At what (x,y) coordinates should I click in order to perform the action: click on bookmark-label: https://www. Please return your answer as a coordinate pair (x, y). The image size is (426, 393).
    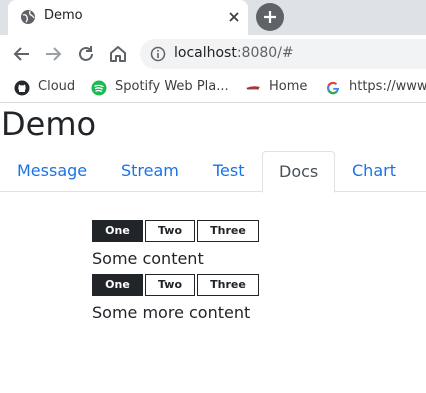
    Looking at the image, I should click on (387, 86).